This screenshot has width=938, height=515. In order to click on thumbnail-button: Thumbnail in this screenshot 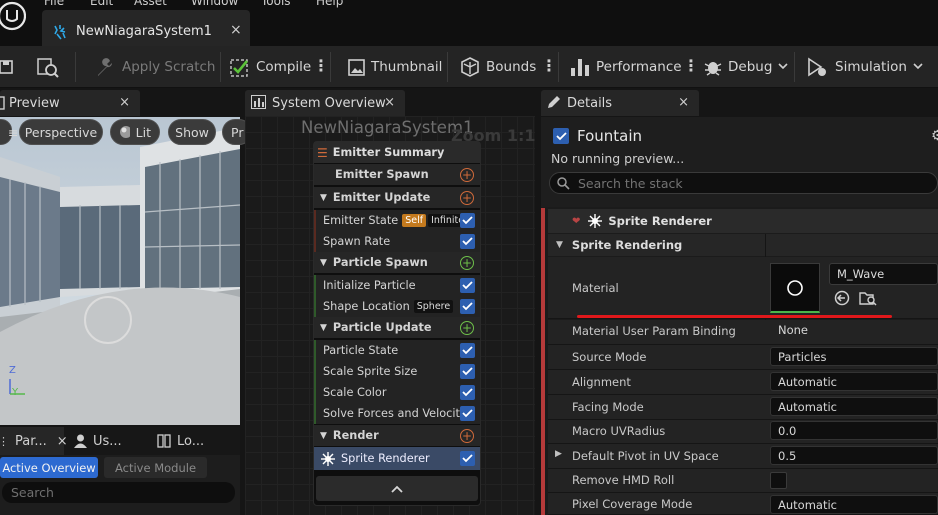, I will do `click(395, 67)`.